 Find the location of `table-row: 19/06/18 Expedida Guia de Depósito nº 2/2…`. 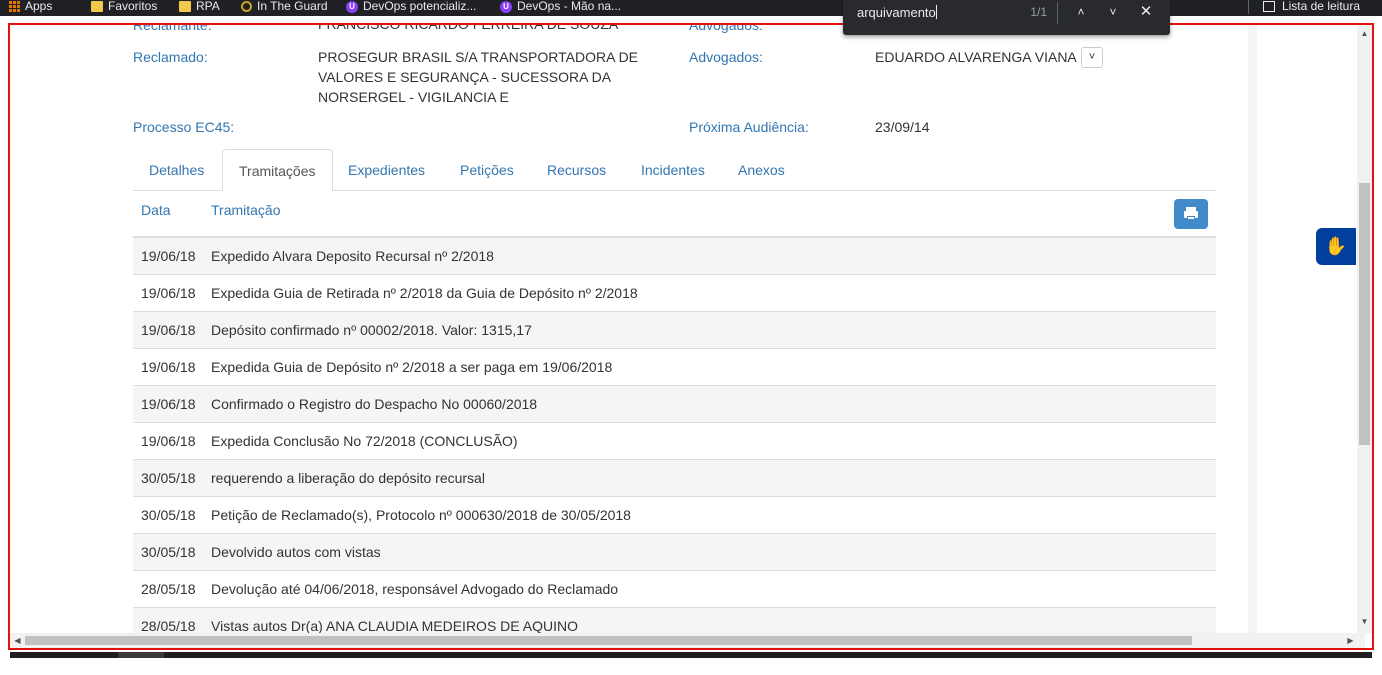

table-row: 19/06/18 Expedida Guia de Depósito nº 2/2… is located at coordinates (674, 367).